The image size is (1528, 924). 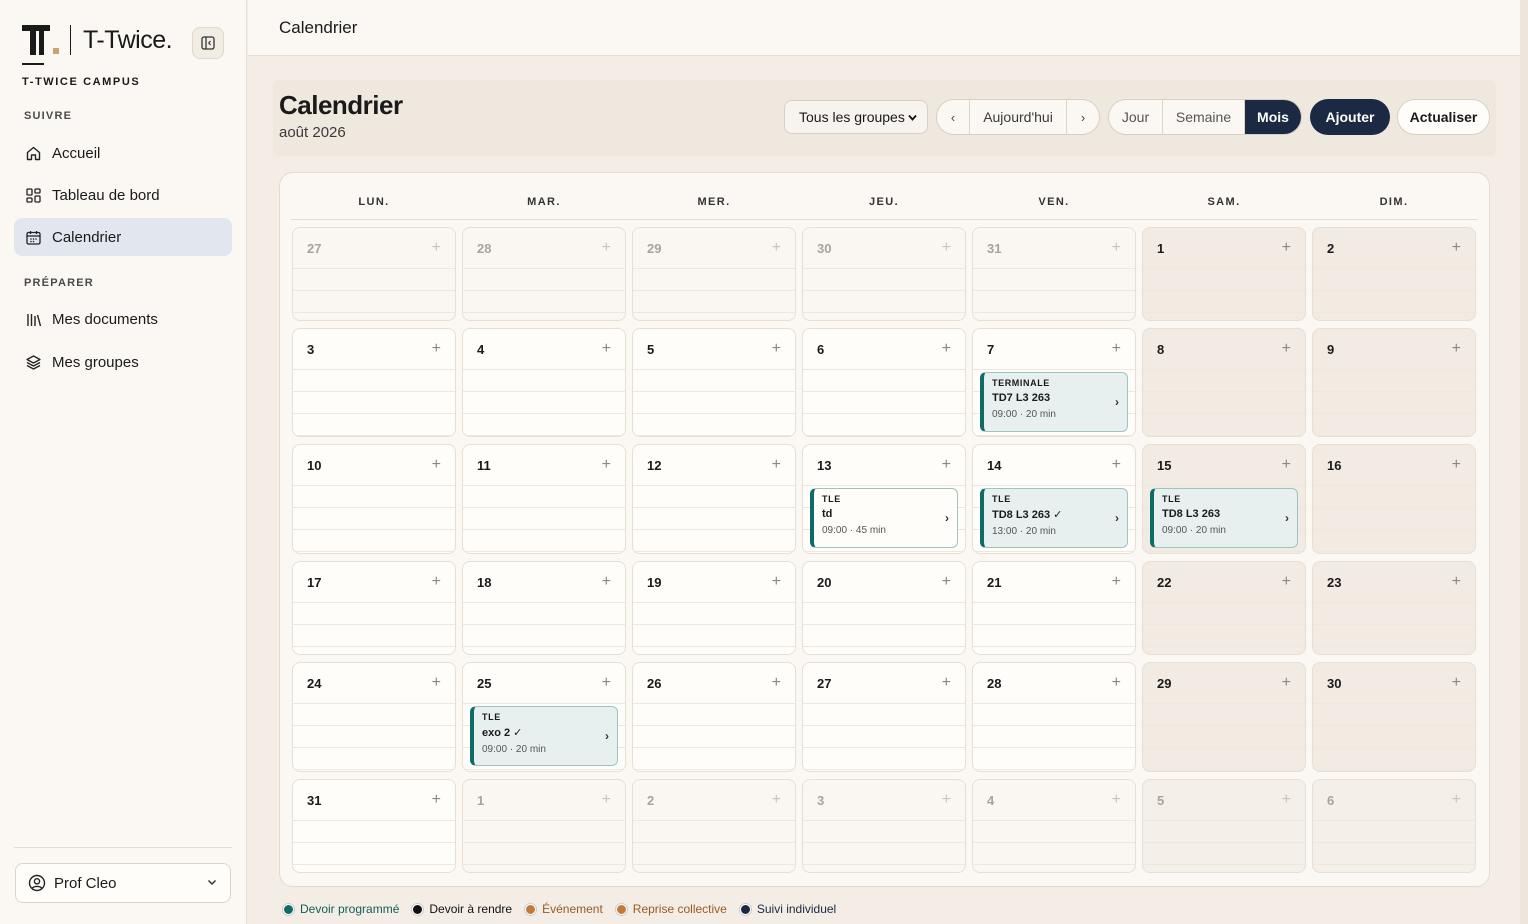 I want to click on day-cell: 20 +, so click(x=884, y=608).